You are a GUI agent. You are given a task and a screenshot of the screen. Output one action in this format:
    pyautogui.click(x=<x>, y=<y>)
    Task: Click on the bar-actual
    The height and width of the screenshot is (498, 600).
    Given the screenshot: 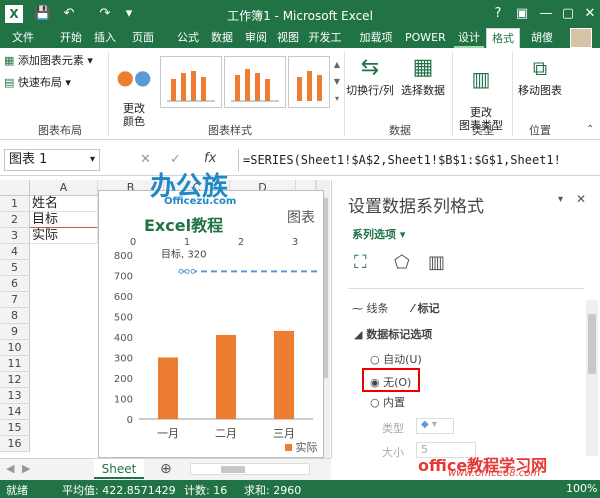 What is the action you would take?
    pyautogui.click(x=168, y=388)
    